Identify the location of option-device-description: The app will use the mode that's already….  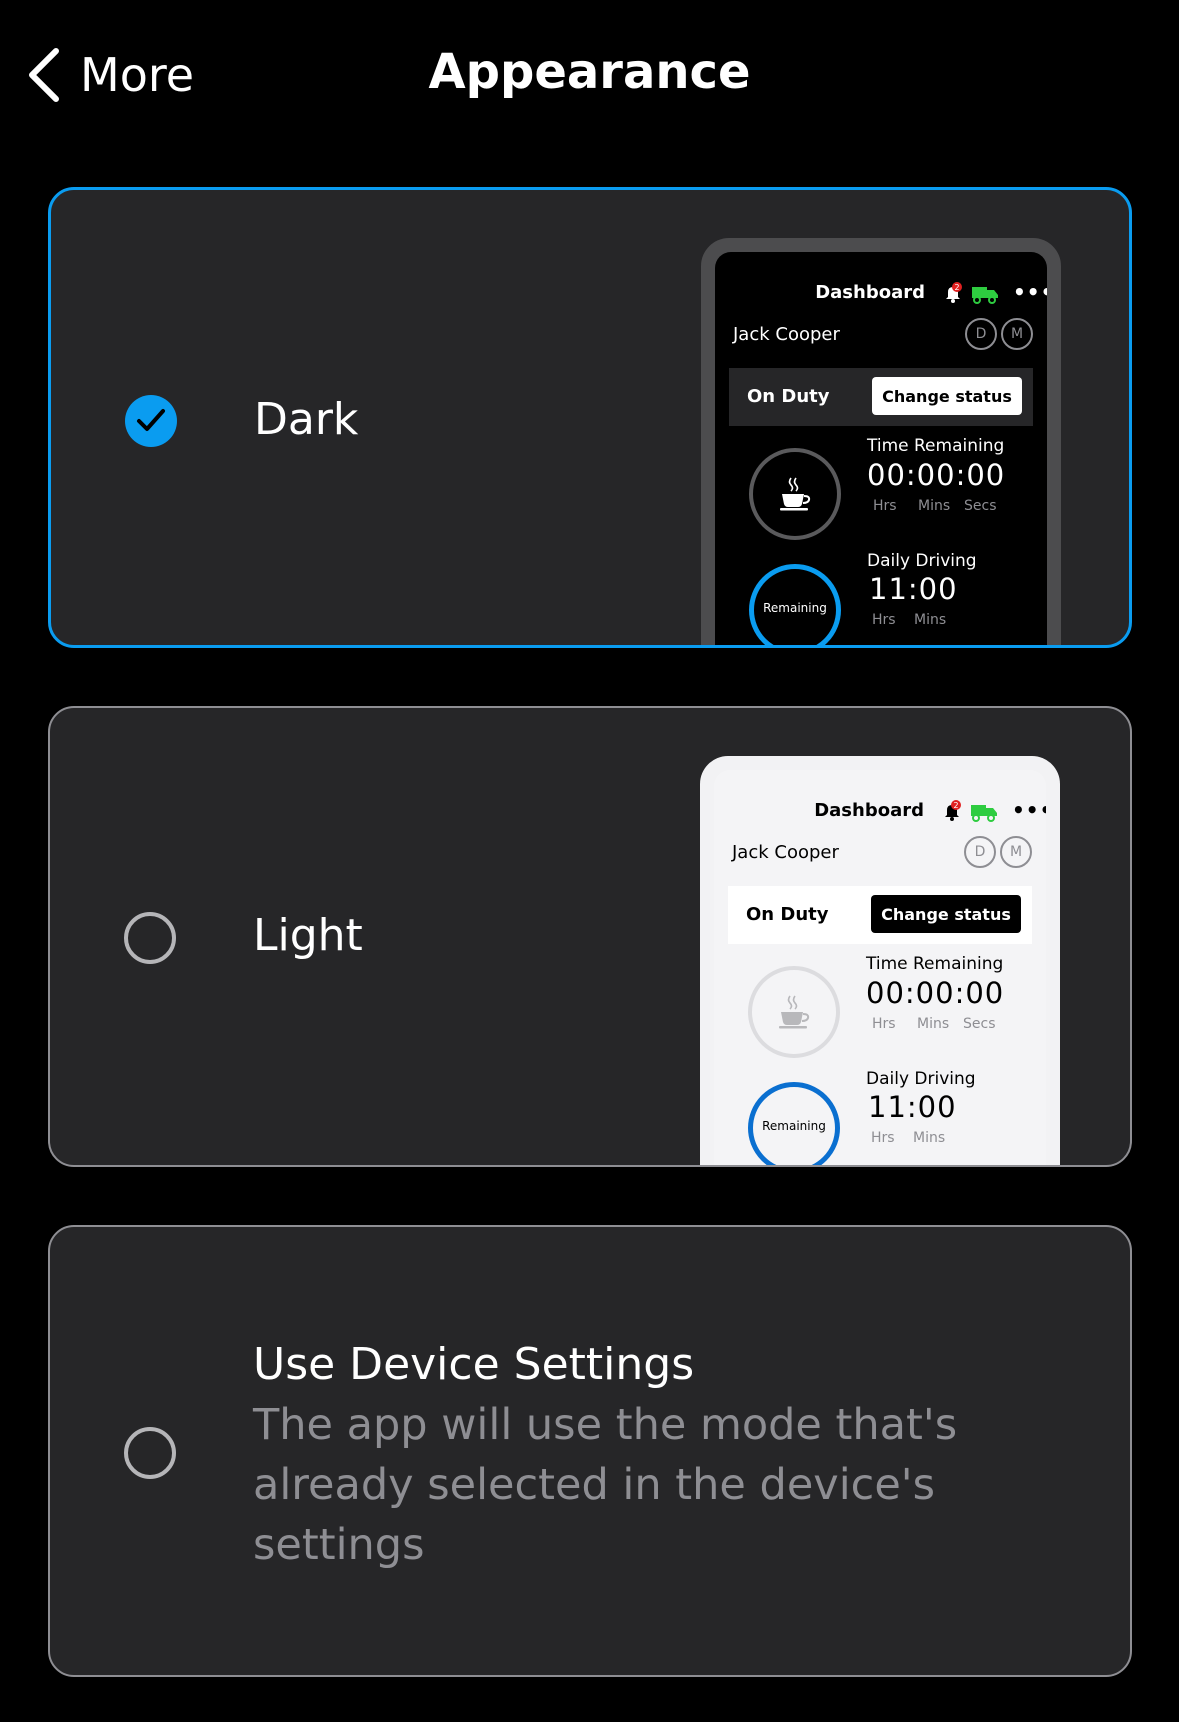
(605, 1485).